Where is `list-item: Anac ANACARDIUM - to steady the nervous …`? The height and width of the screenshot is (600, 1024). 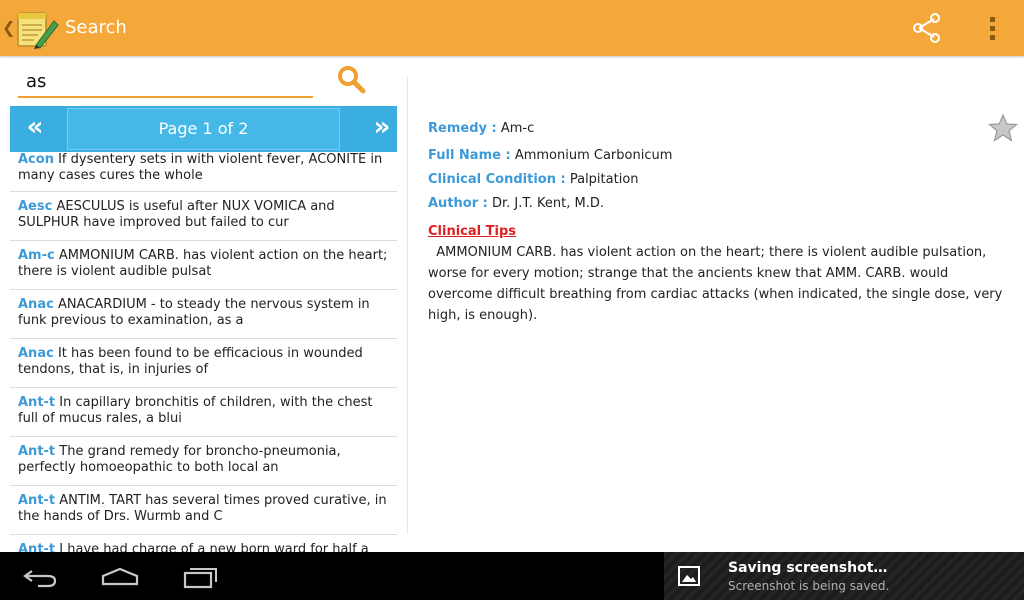
list-item: Anac ANACARDIUM - to steady the nervous … is located at coordinates (203, 314).